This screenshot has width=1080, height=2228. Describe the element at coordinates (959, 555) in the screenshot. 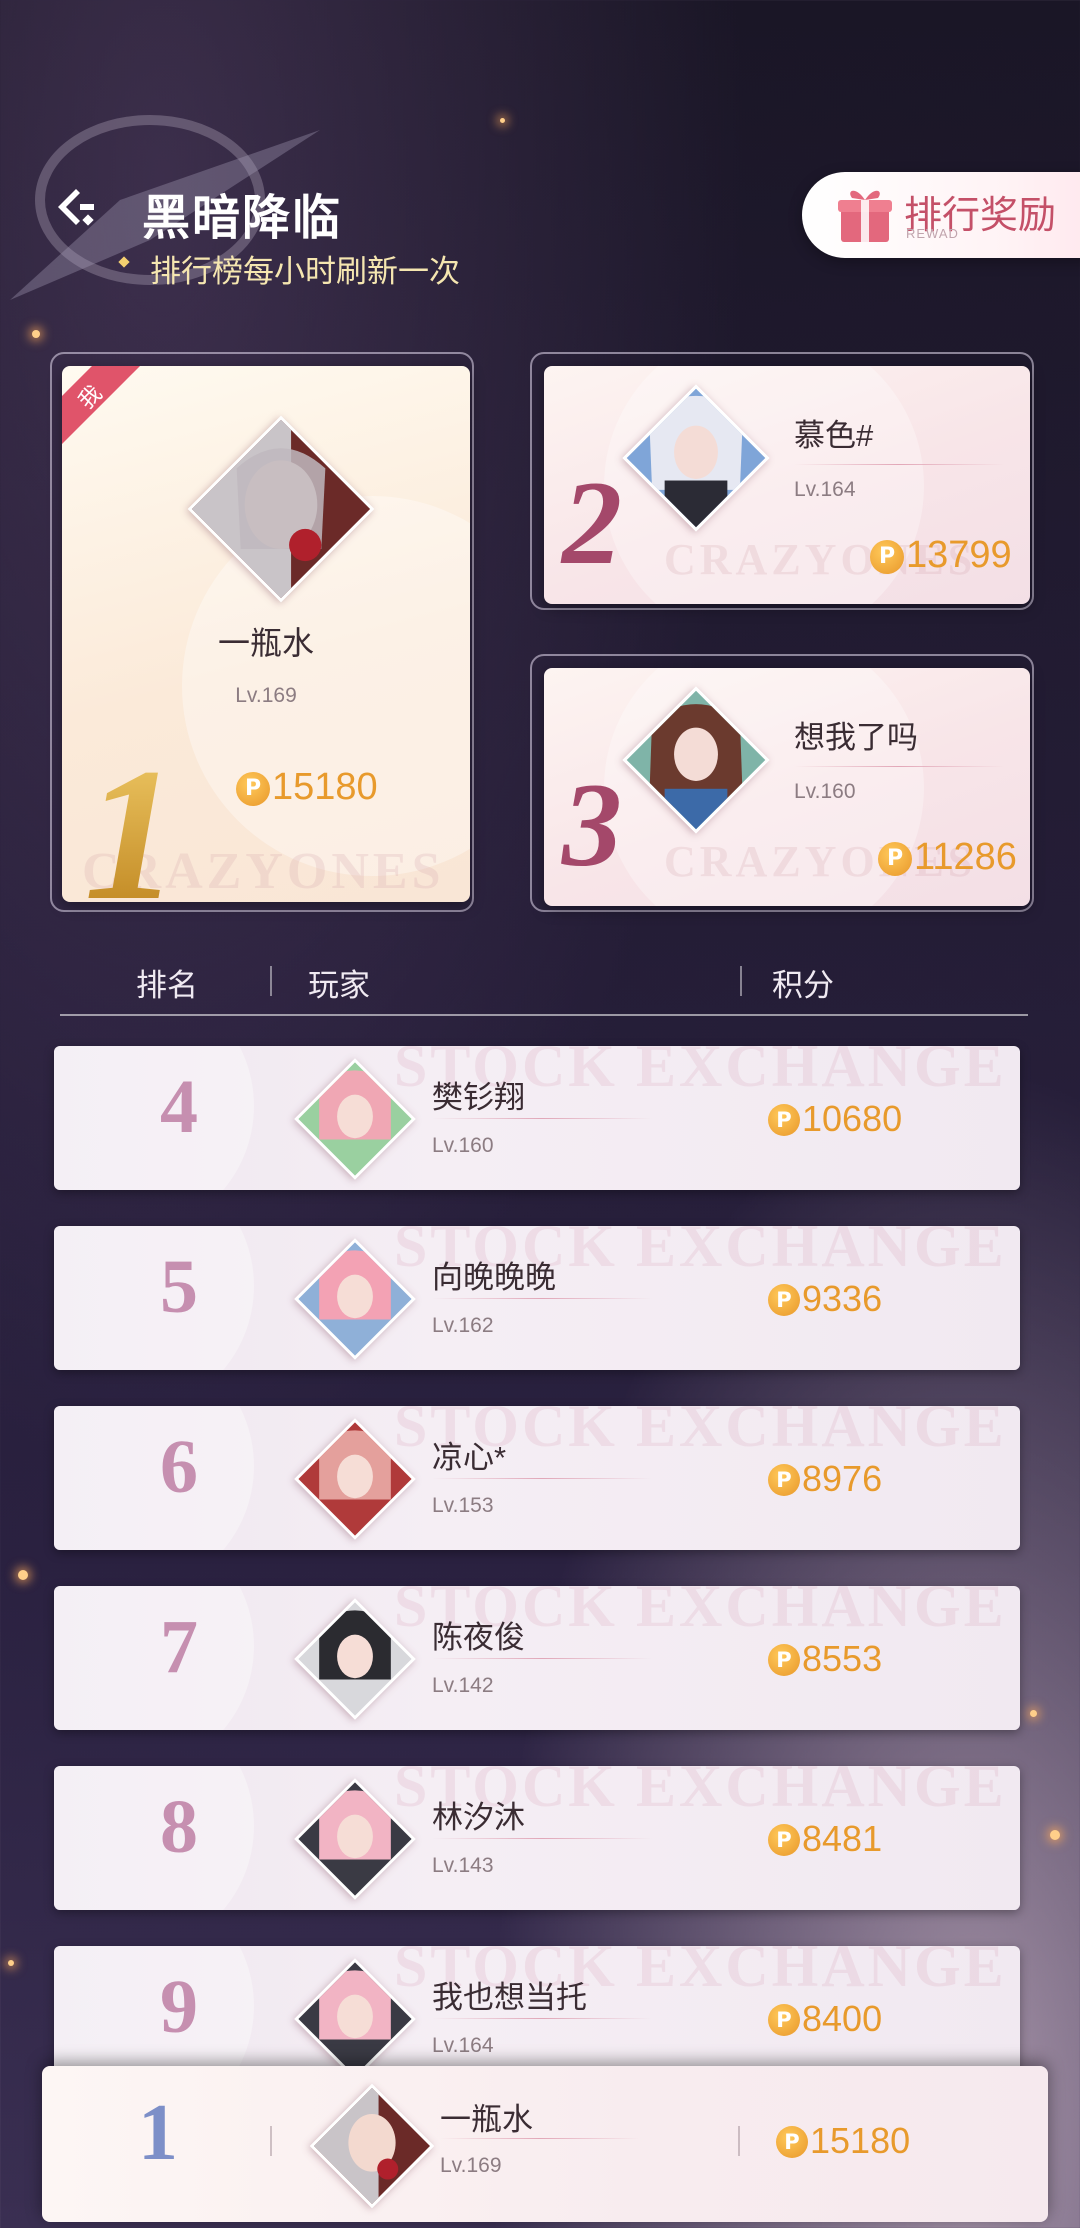

I see `player-score: 13799` at that location.